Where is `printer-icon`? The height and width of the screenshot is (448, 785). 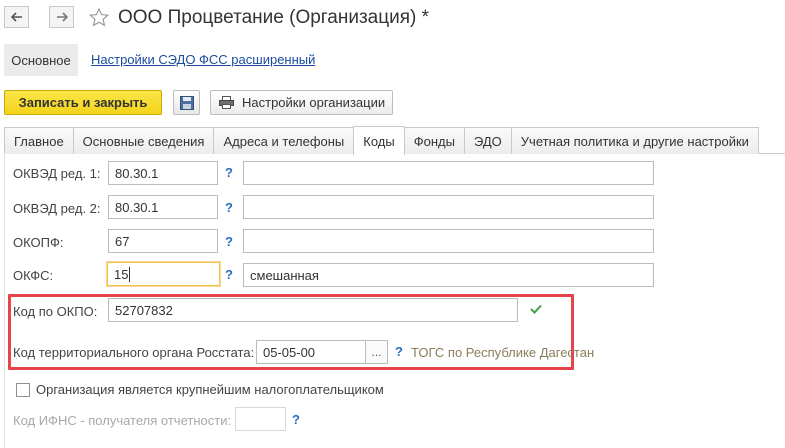 printer-icon is located at coordinates (226, 102).